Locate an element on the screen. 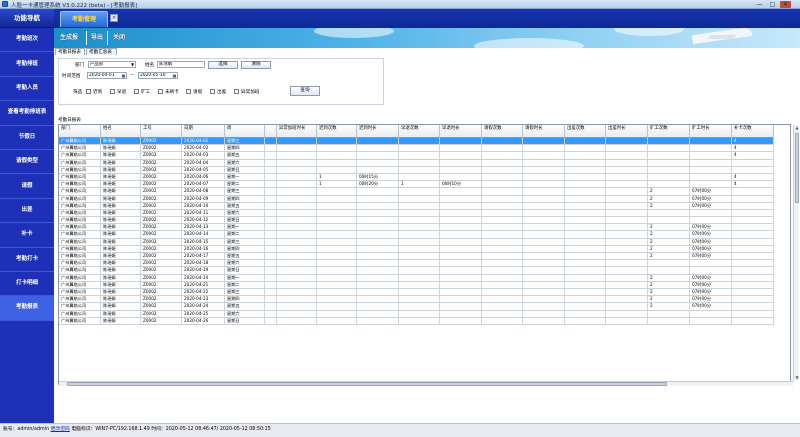 Image resolution: width=800 pixels, height=437 pixels. horizontal-scrollbar is located at coordinates (426, 383).